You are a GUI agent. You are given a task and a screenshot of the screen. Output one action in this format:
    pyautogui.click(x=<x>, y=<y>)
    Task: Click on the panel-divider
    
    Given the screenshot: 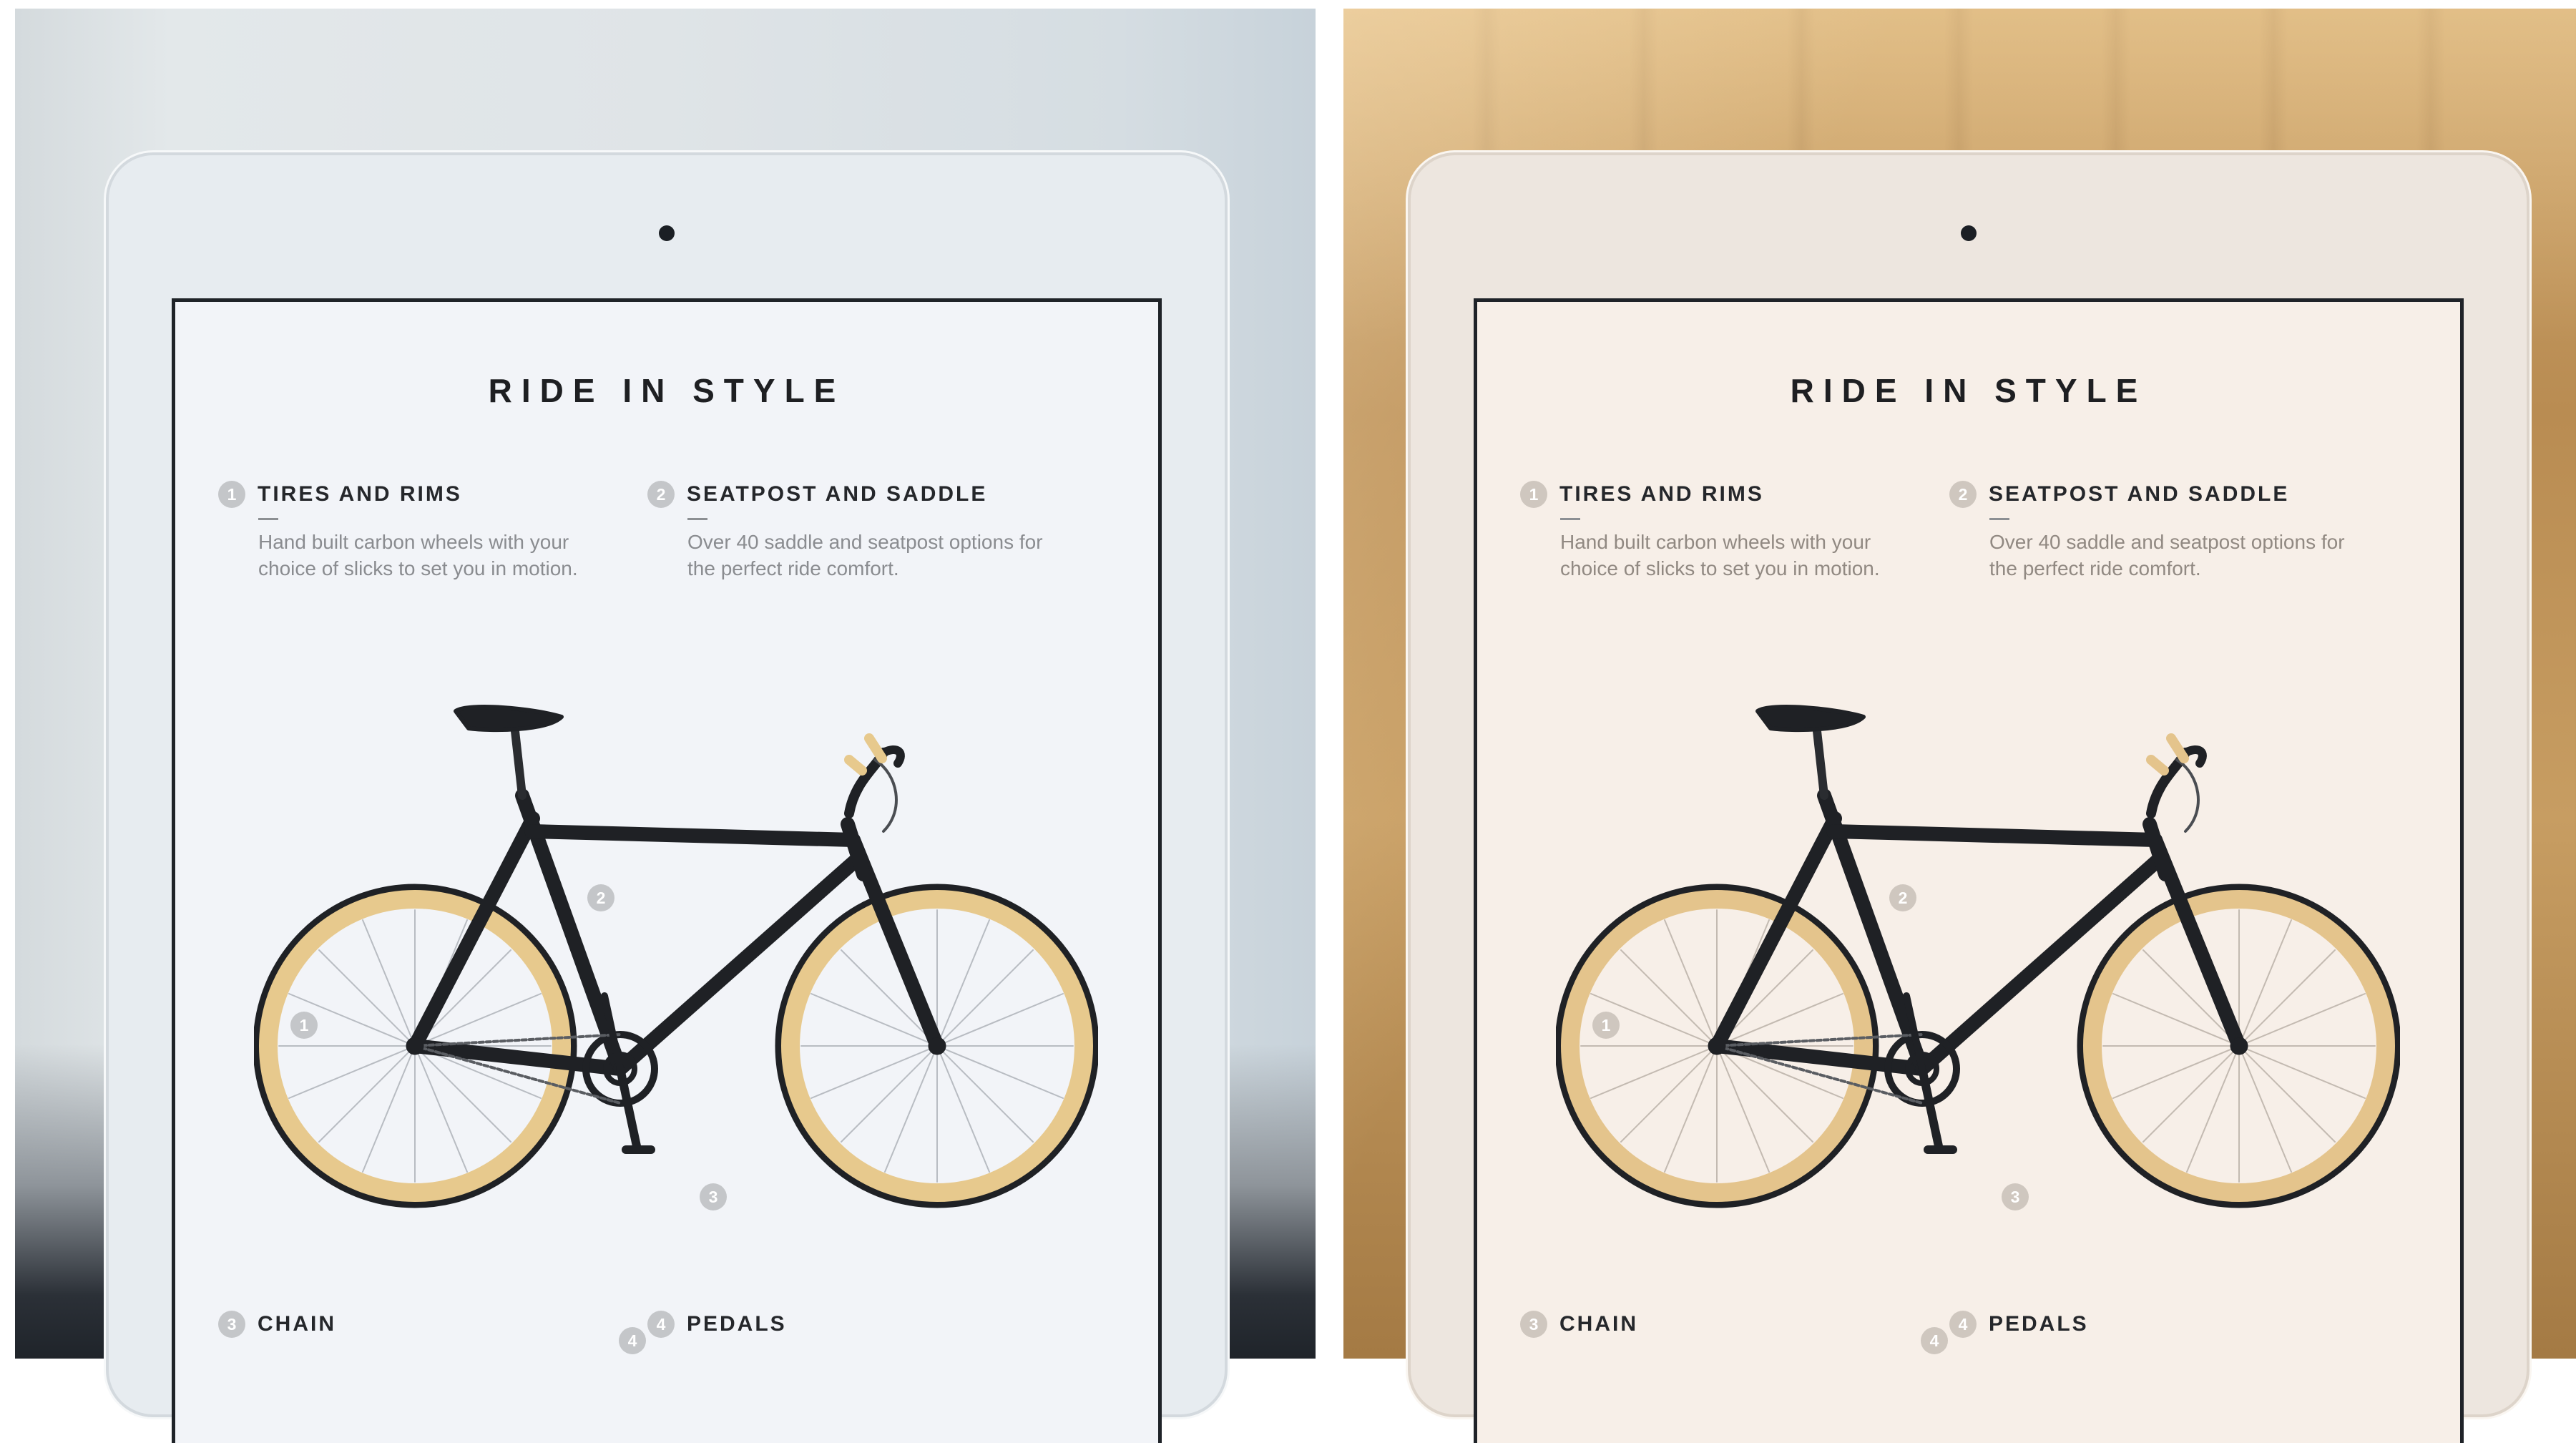 What is the action you would take?
    pyautogui.click(x=1329, y=679)
    